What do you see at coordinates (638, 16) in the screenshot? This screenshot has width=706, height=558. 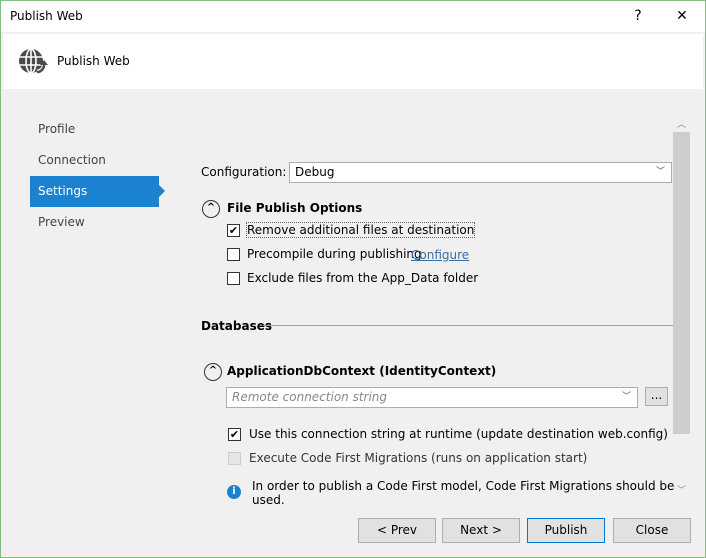 I see `help-button: ?` at bounding box center [638, 16].